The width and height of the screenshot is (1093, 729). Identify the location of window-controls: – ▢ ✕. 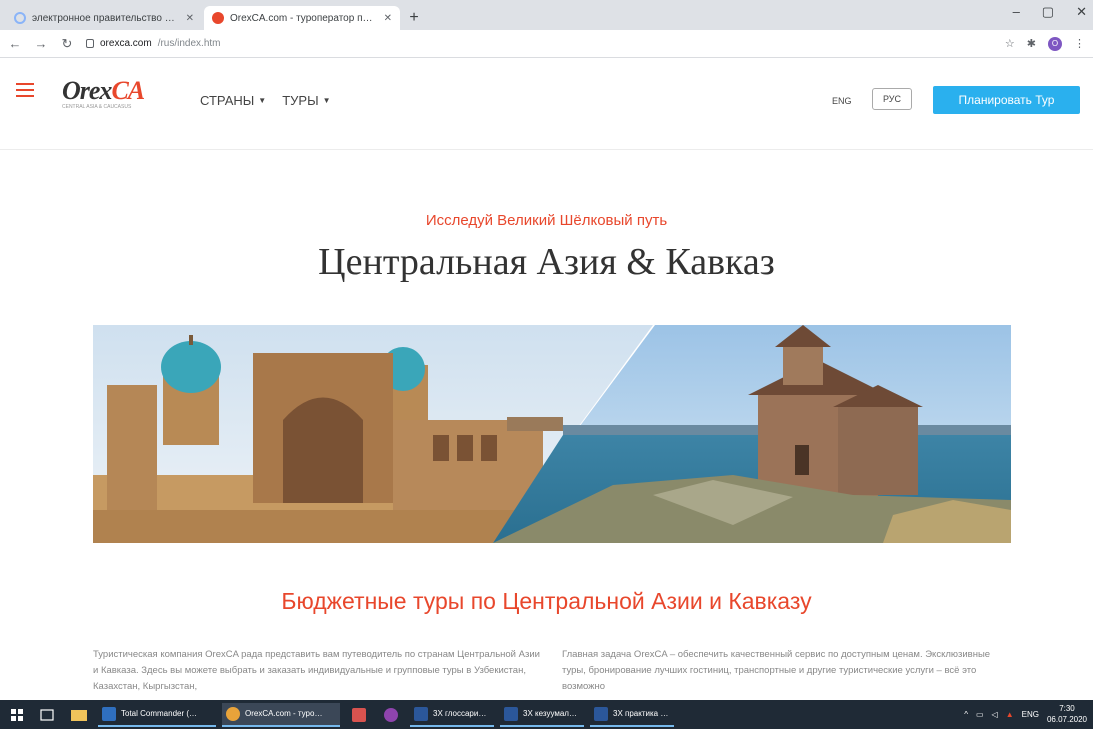
(1050, 12).